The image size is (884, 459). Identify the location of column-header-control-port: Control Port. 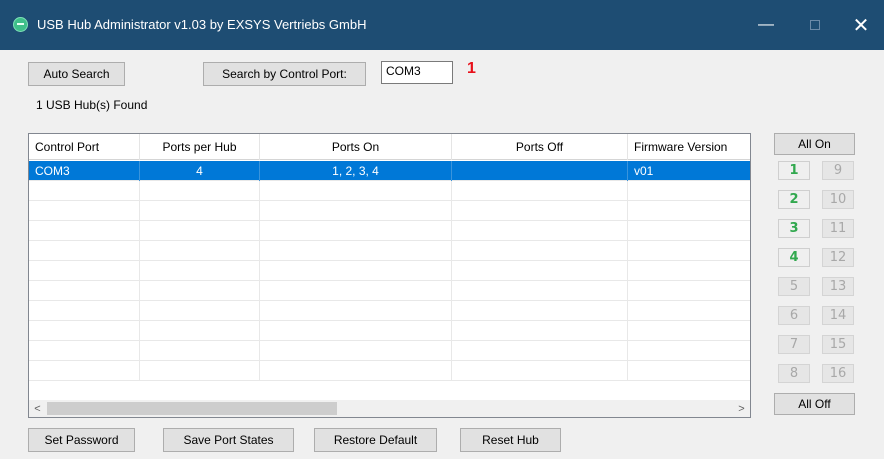
(84, 147).